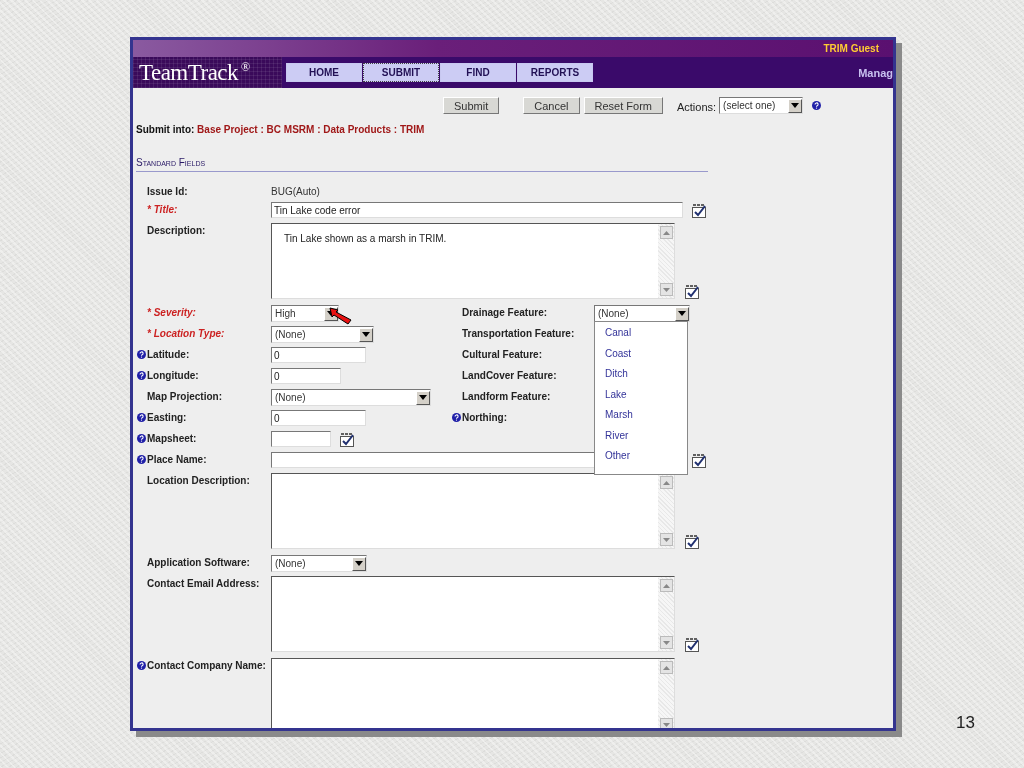 The width and height of the screenshot is (1024, 768). I want to click on text-field: Tin Lake code error, so click(477, 210).